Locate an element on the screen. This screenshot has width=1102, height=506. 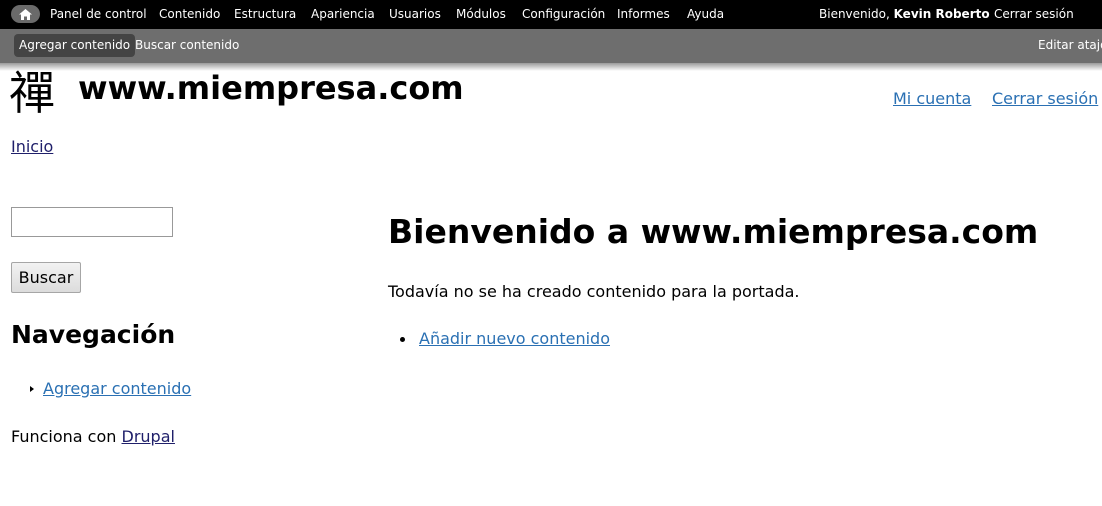
breadcrumb-home-link: Inicio is located at coordinates (32, 147).